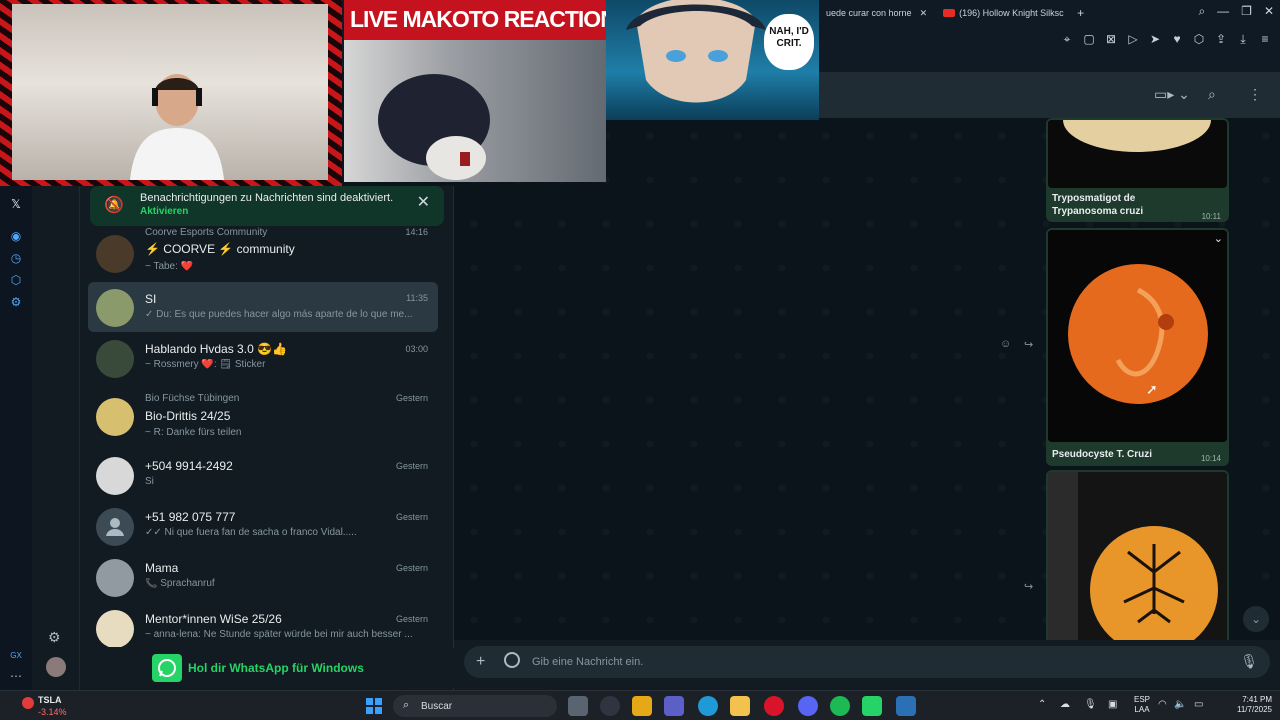  I want to click on player-icon: ◉, so click(16, 236).